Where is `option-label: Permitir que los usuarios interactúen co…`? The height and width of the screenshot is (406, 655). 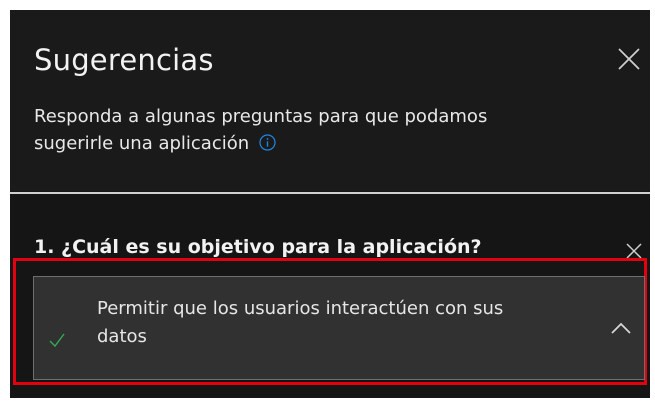
option-label: Permitir que los usuarios interactúen co… is located at coordinates (300, 322).